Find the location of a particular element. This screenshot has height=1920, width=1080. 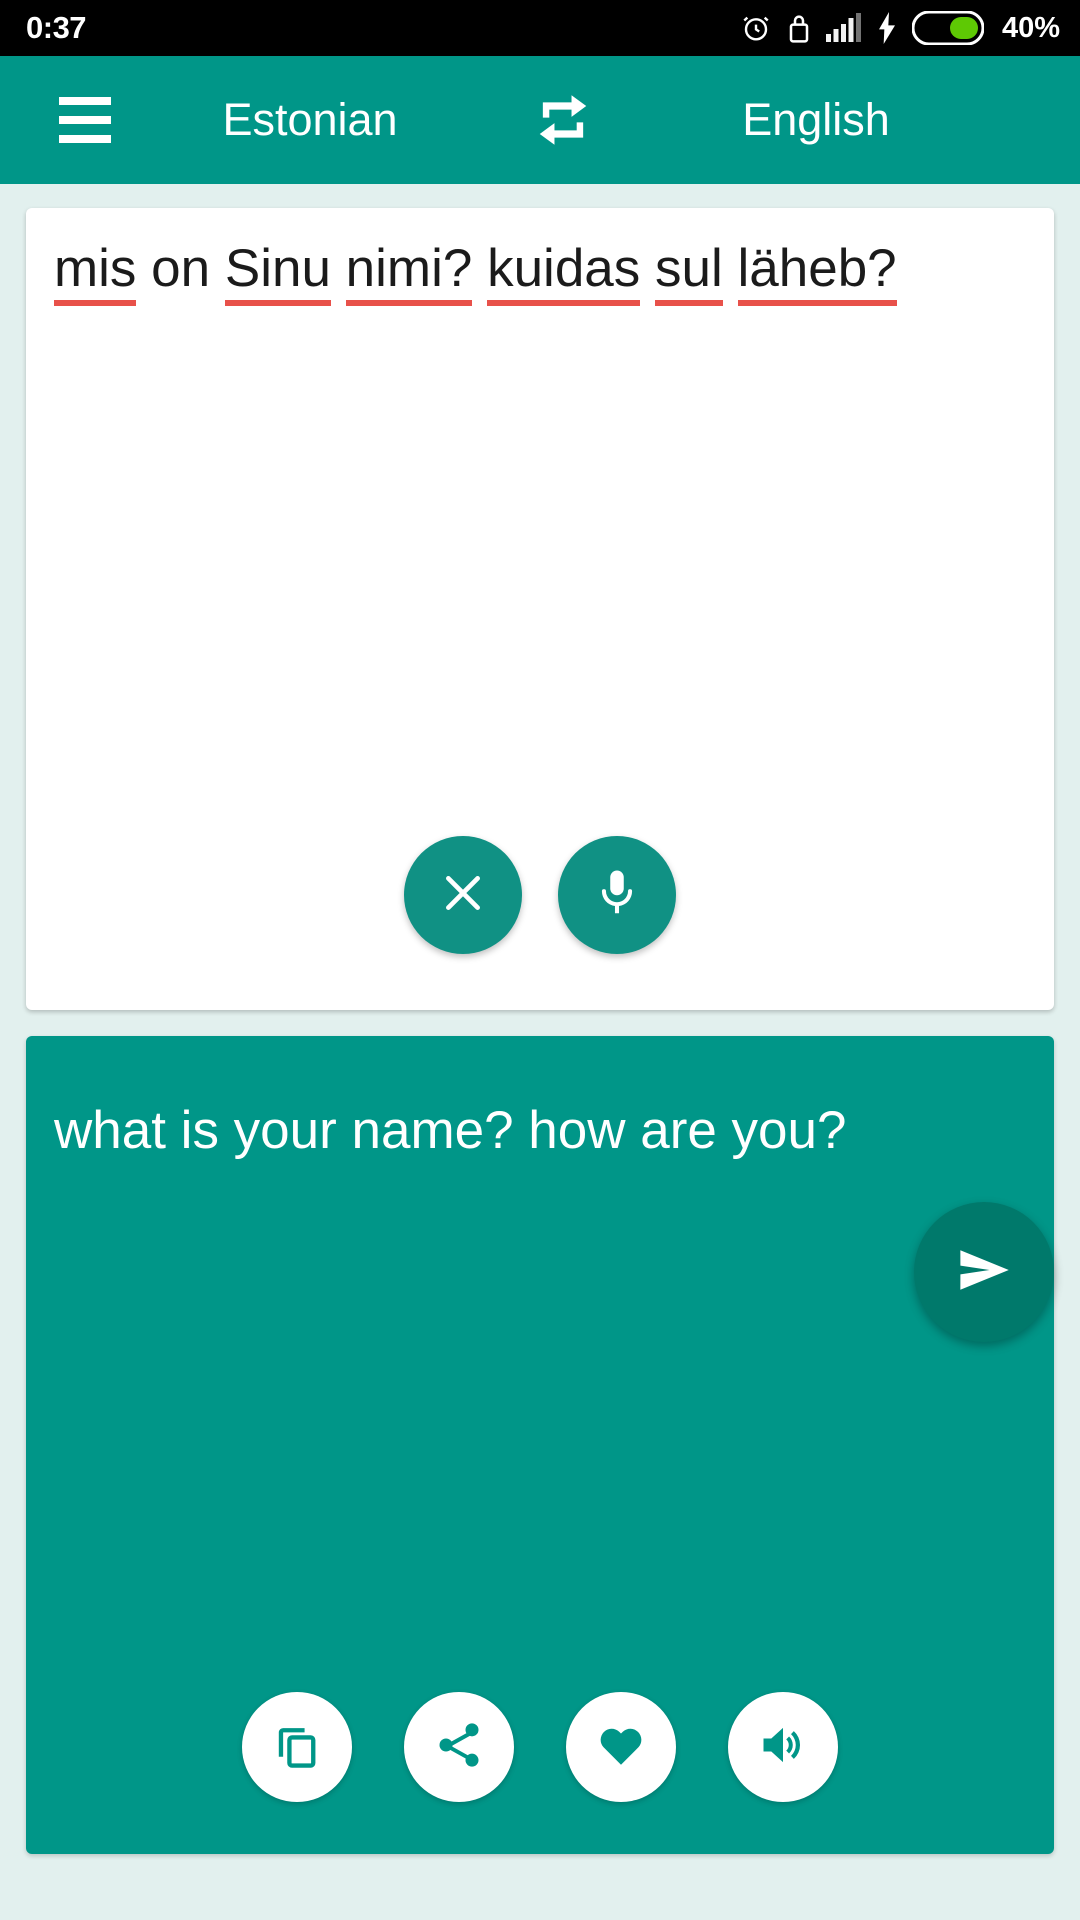

heart-icon is located at coordinates (621, 1747).